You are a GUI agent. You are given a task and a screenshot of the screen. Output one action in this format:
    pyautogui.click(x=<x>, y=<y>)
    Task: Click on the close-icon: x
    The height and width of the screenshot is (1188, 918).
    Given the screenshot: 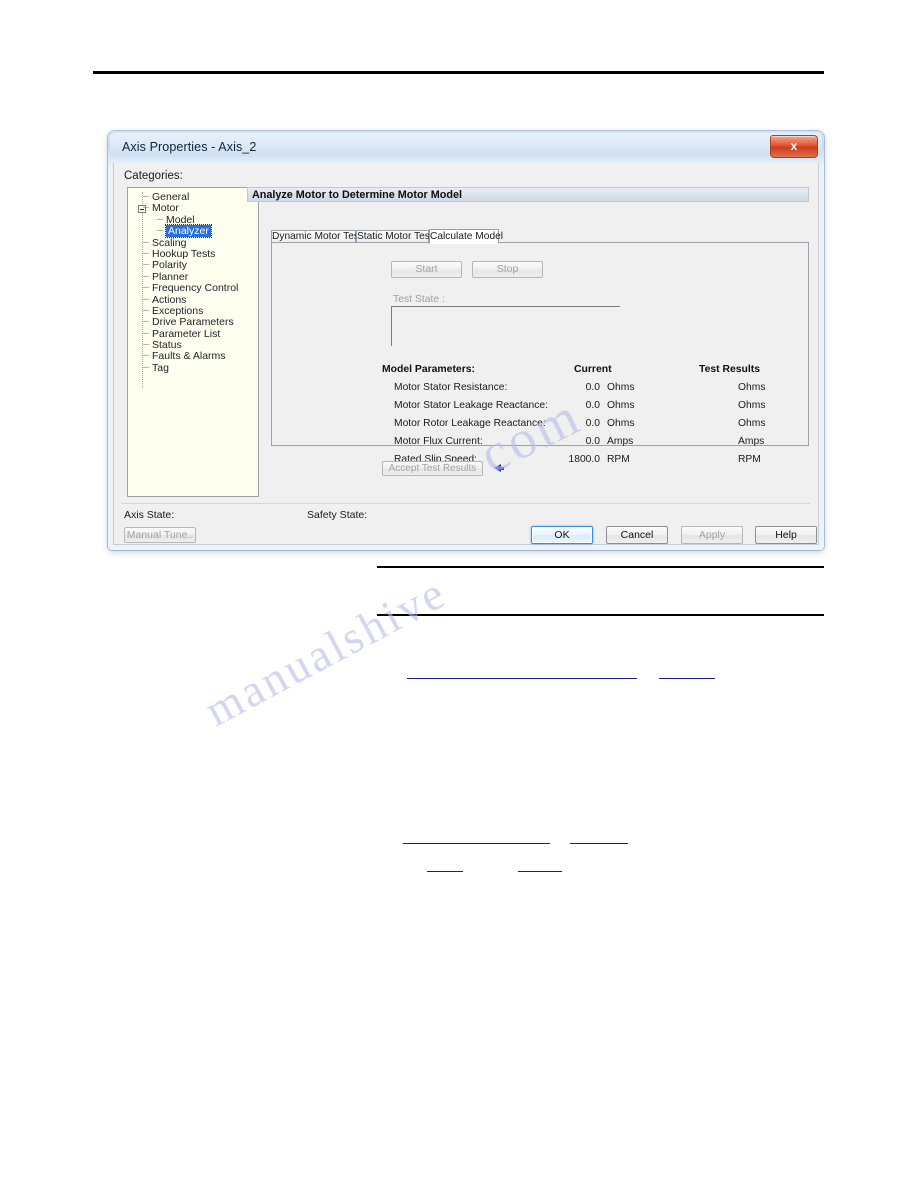 What is the action you would take?
    pyautogui.click(x=794, y=146)
    